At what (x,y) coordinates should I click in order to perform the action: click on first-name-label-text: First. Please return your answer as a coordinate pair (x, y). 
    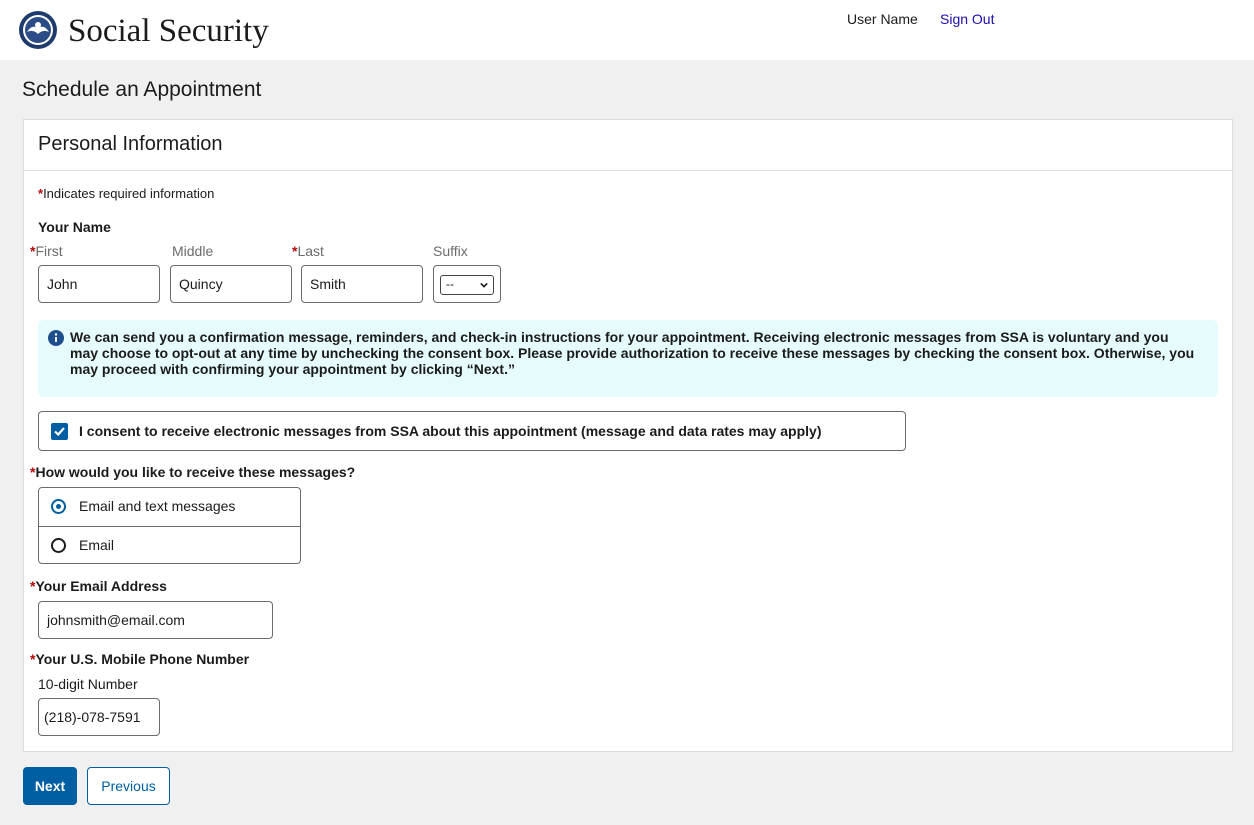
    Looking at the image, I should click on (49, 251).